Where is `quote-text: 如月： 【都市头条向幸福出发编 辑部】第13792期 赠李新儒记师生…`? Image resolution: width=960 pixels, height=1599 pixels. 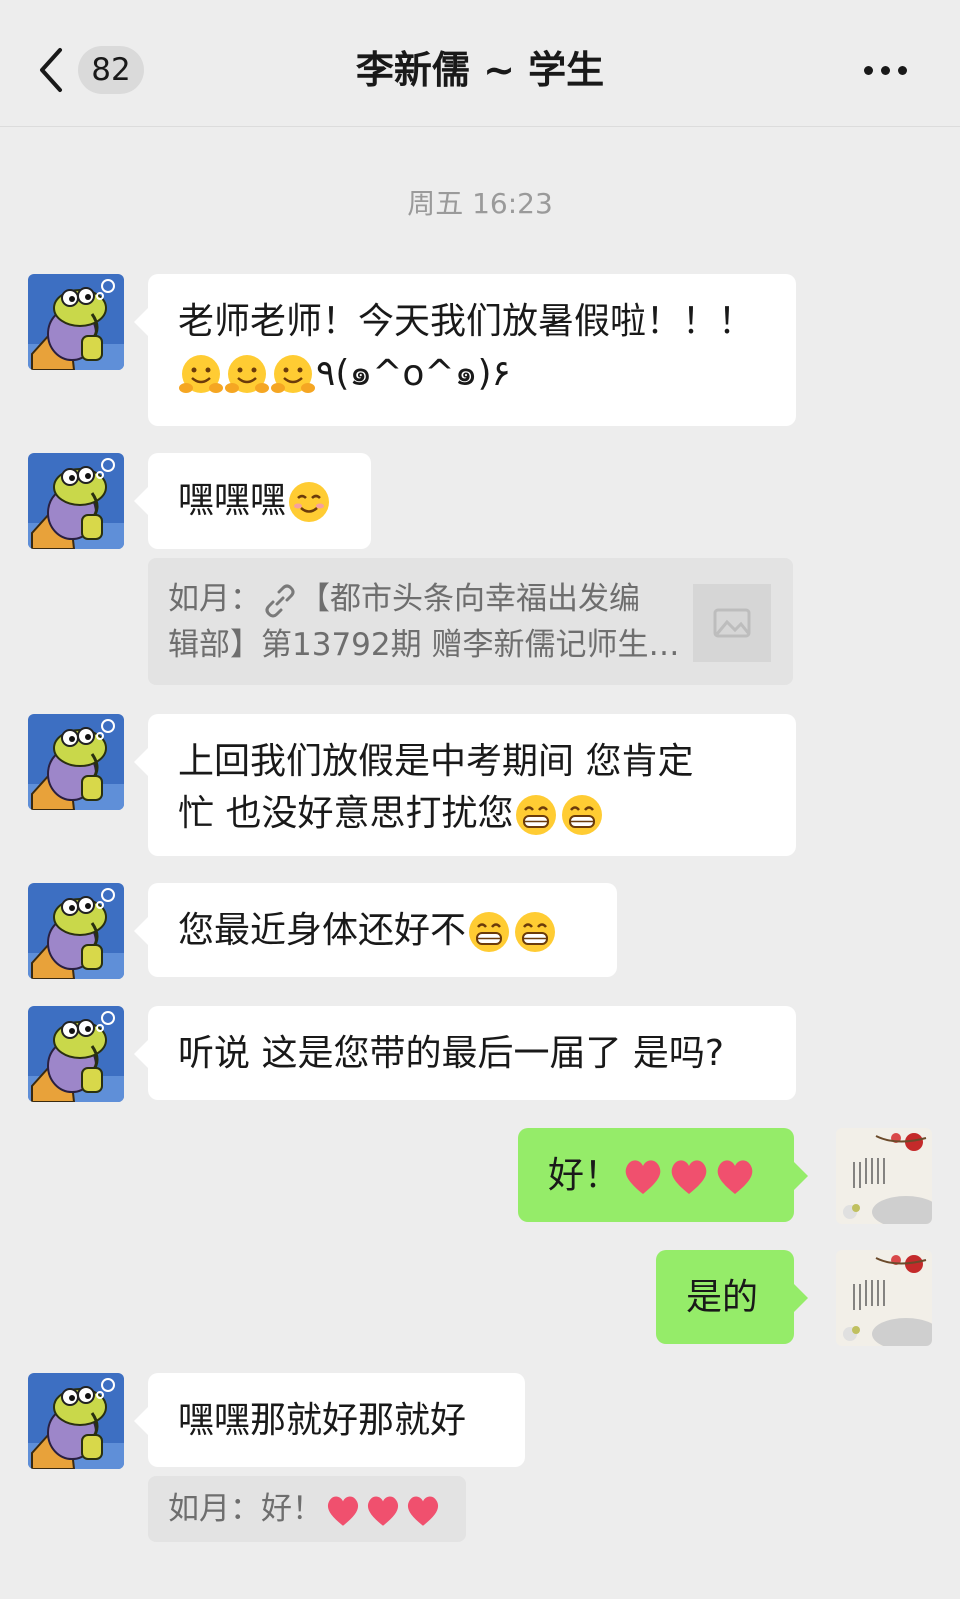
quote-text: 如月： 【都市头条向幸福出发编 辑部】第13792期 赠李新儒记师生… is located at coordinates (424, 622).